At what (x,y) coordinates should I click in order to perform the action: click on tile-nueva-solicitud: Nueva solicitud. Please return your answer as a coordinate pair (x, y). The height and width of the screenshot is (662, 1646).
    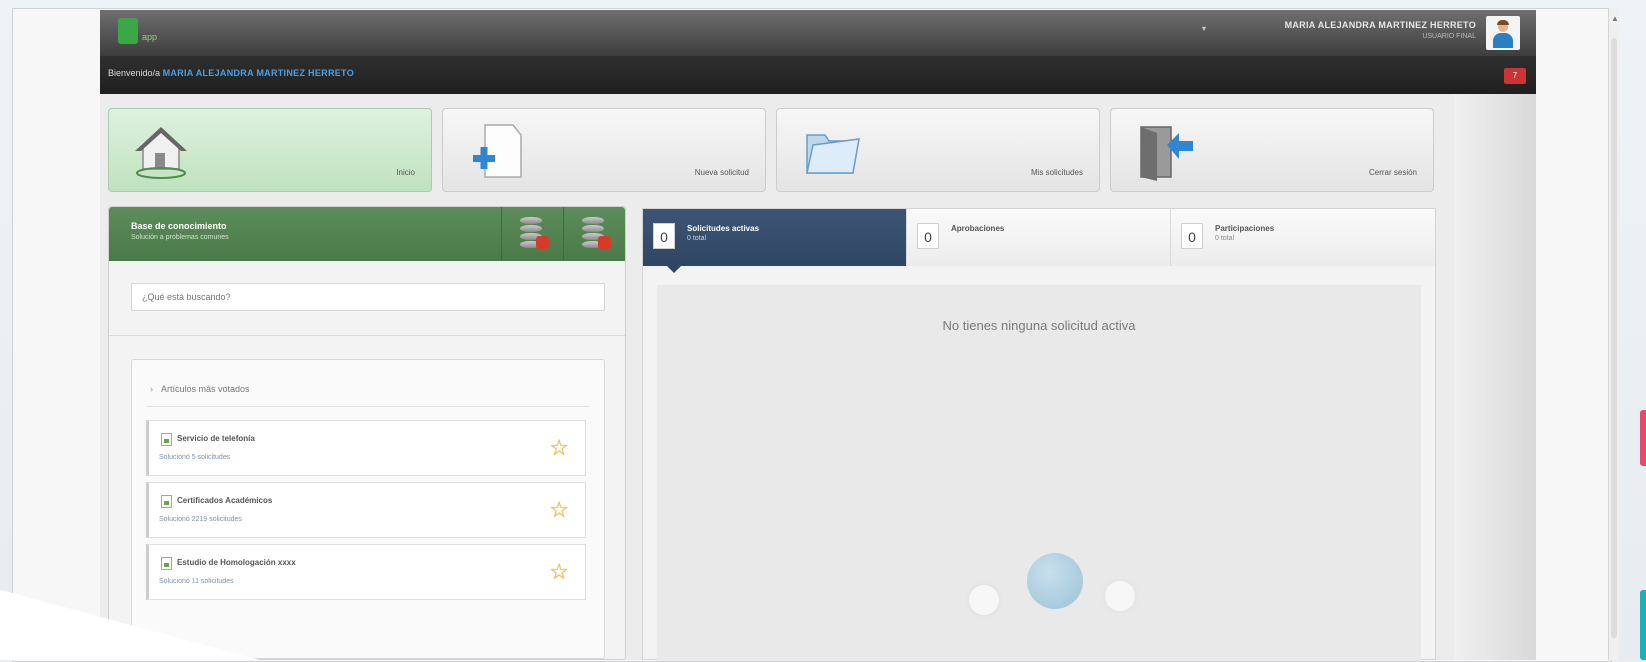
    Looking at the image, I should click on (604, 150).